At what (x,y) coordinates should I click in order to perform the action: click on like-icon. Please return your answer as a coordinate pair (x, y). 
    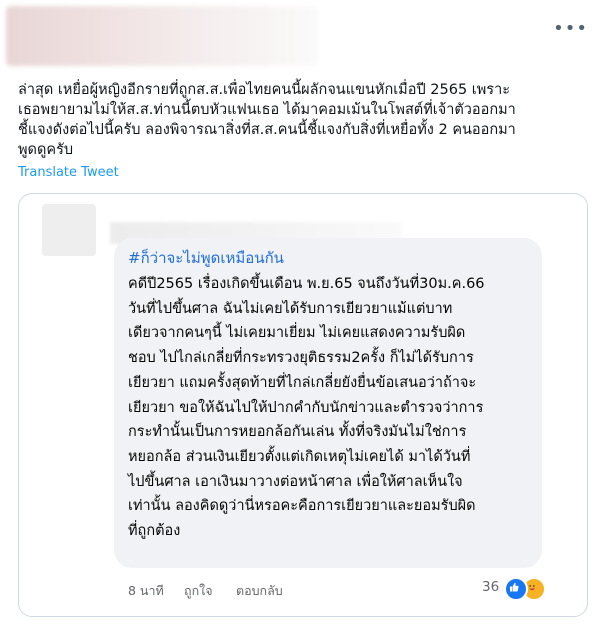
    Looking at the image, I should click on (516, 589).